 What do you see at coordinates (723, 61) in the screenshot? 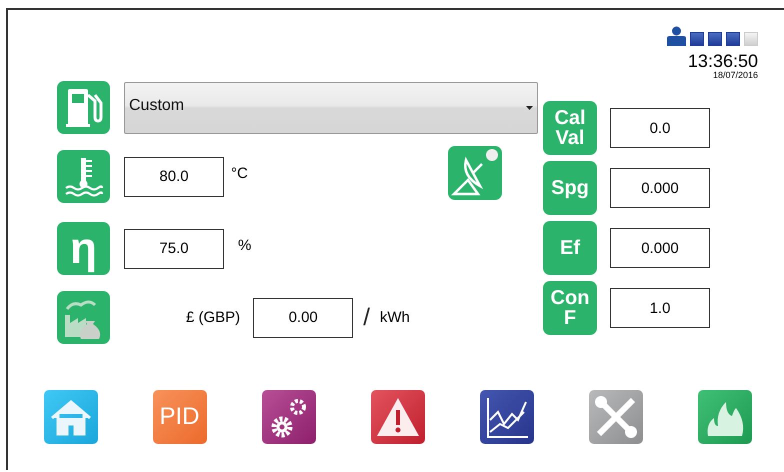
I see `clock-time: 13:36:50` at bounding box center [723, 61].